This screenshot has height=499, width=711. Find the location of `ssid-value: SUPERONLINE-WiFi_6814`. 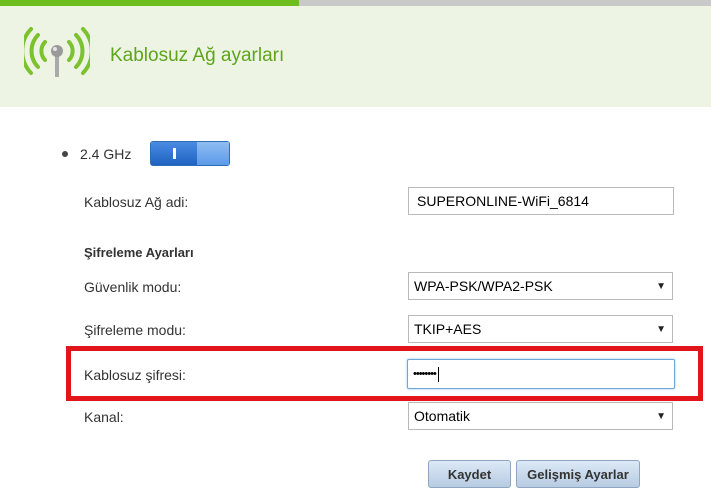

ssid-value: SUPERONLINE-WiFi_6814 is located at coordinates (503, 201).